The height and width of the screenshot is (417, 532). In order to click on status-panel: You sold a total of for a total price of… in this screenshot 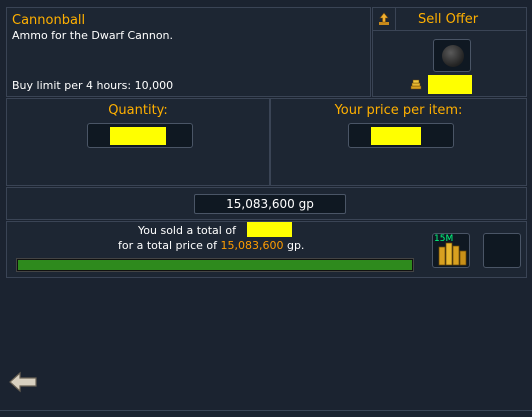, I will do `click(266, 249)`.